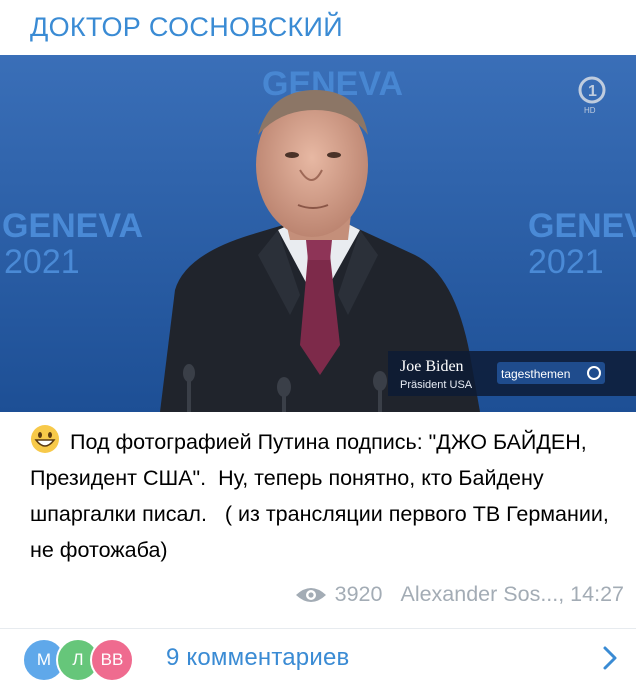 This screenshot has width=636, height=687. What do you see at coordinates (42, 262) in the screenshot?
I see `backdrop-year-left: 2021` at bounding box center [42, 262].